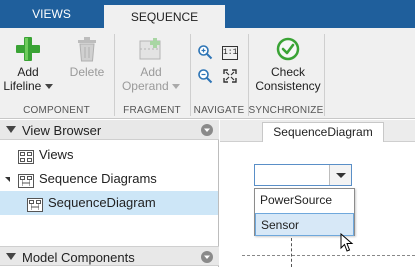 The height and width of the screenshot is (267, 415). I want to click on tree-item-views: Views, so click(109, 155).